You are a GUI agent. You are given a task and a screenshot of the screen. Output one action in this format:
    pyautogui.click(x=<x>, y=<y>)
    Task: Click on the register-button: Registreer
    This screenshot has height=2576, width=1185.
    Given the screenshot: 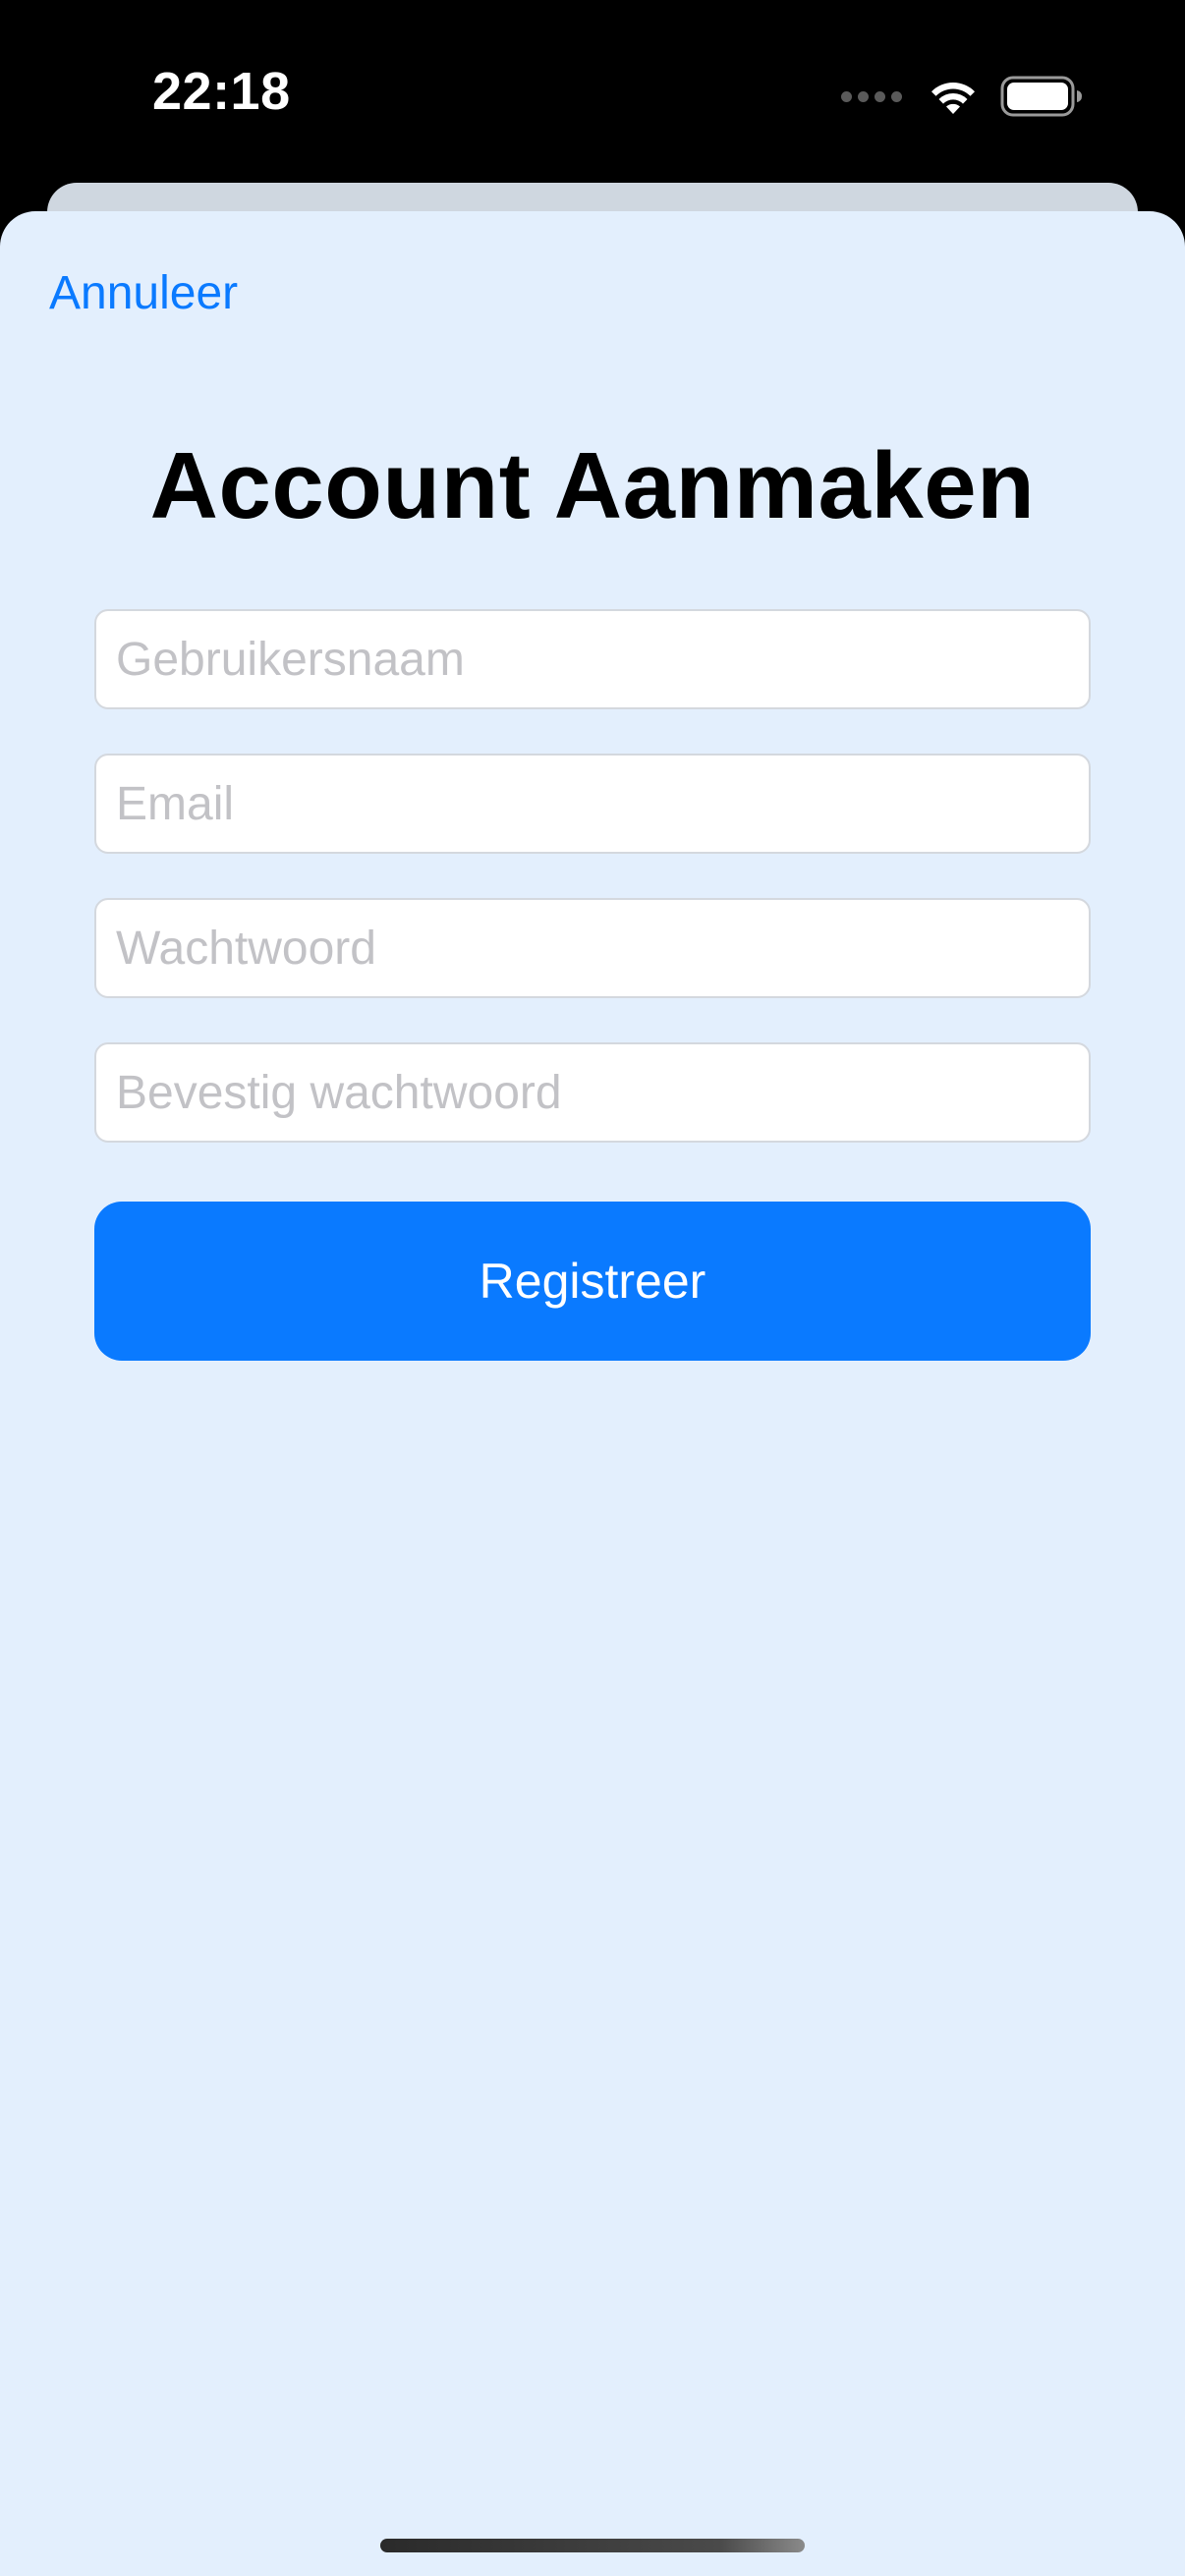 What is the action you would take?
    pyautogui.click(x=592, y=1281)
    